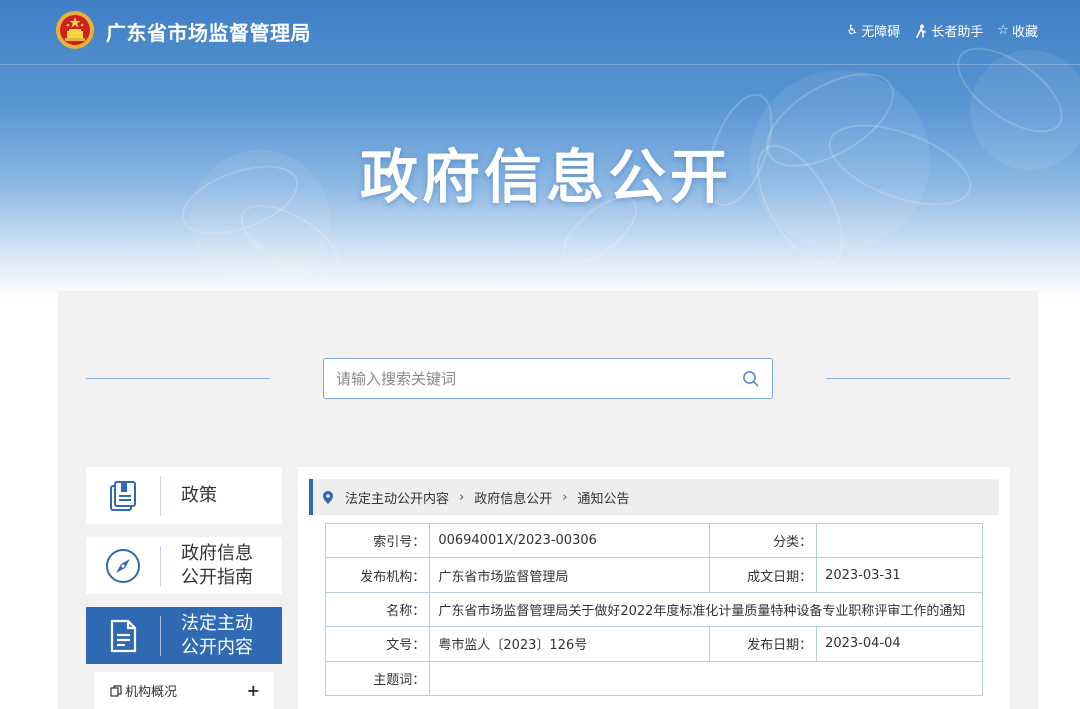 Image resolution: width=1080 pixels, height=709 pixels. I want to click on sidebar-item-guide: 政府信息 公开指南, so click(184, 565).